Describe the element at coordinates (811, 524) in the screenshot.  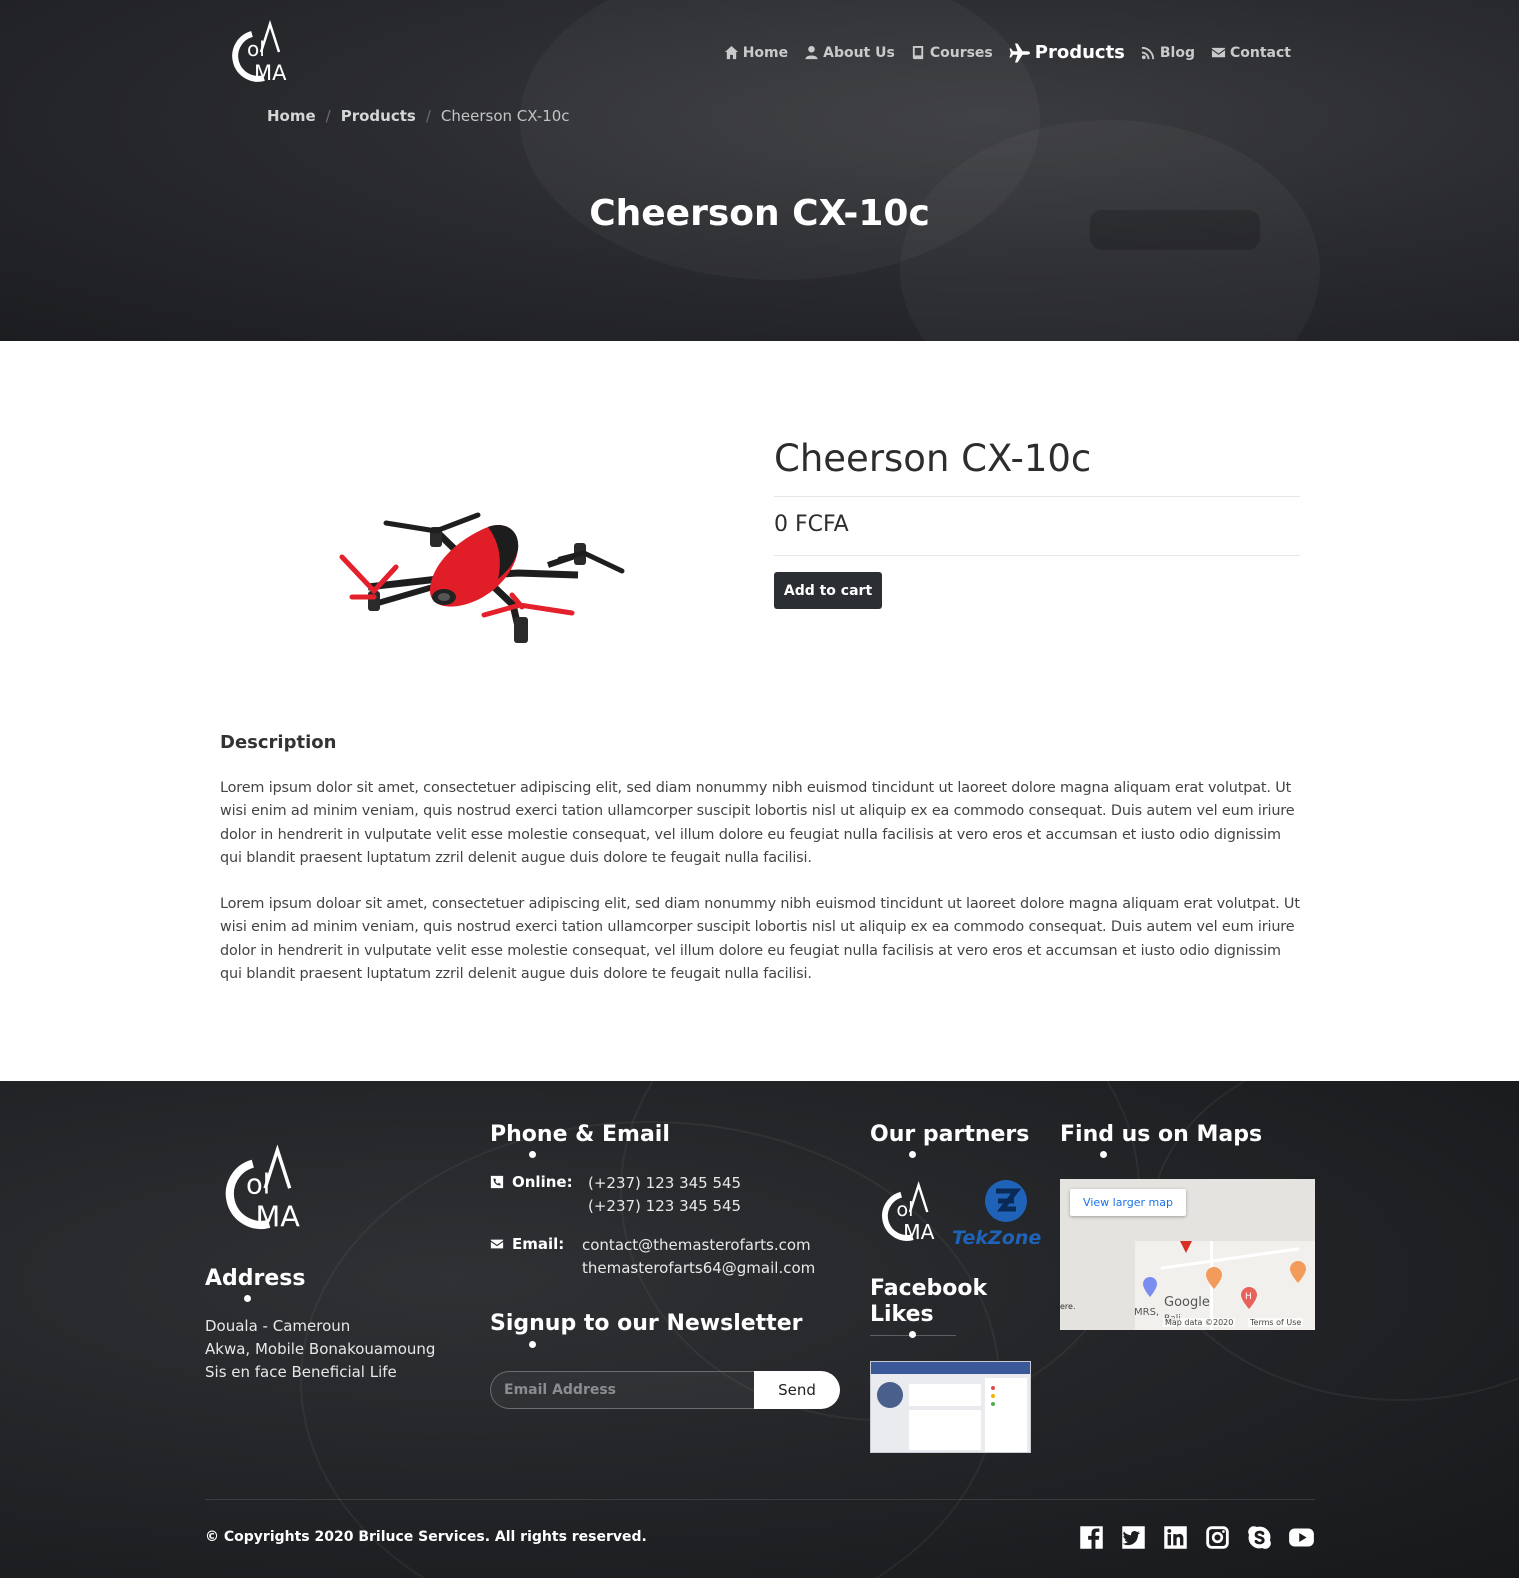
I see `product-price: 0 FCFA` at that location.